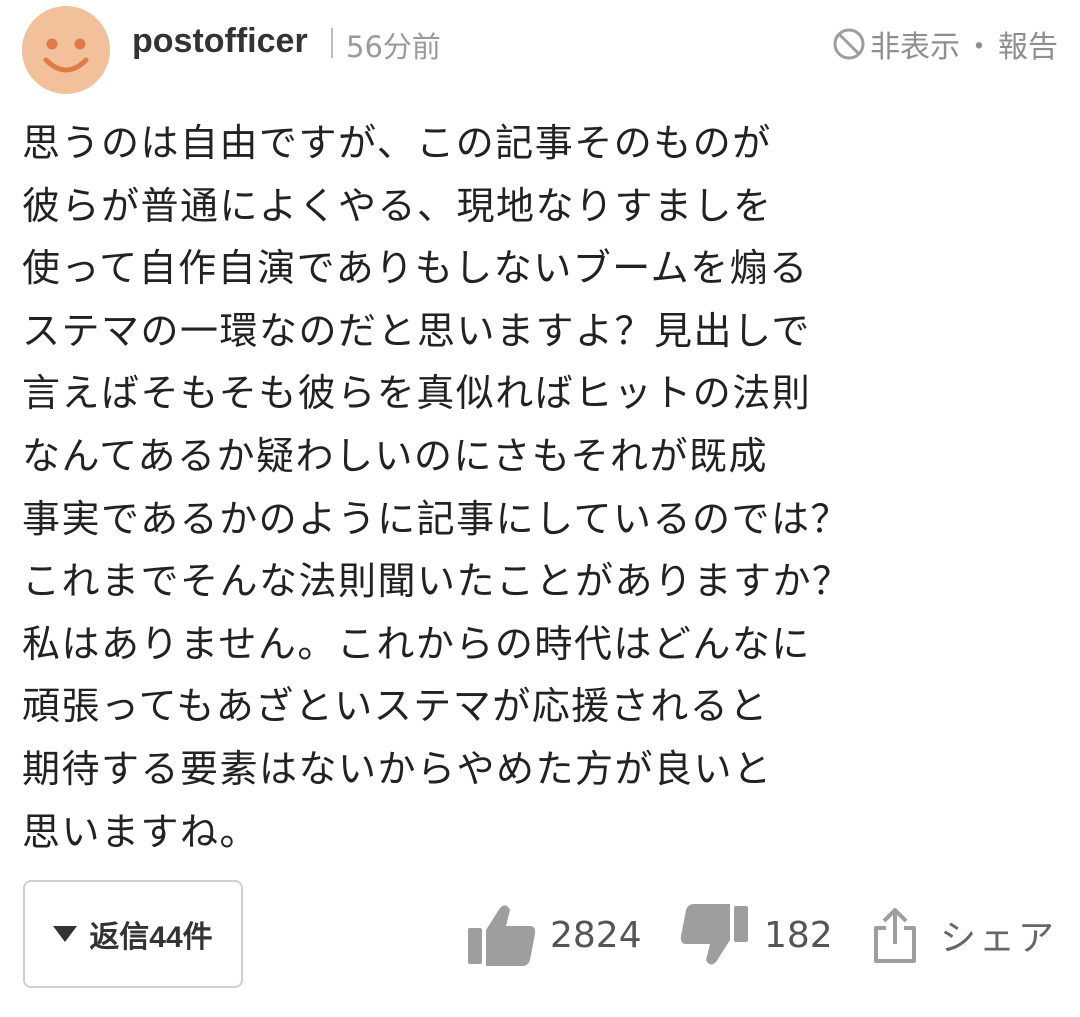 Image resolution: width=1080 pixels, height=1017 pixels. I want to click on share-icon, so click(895, 935).